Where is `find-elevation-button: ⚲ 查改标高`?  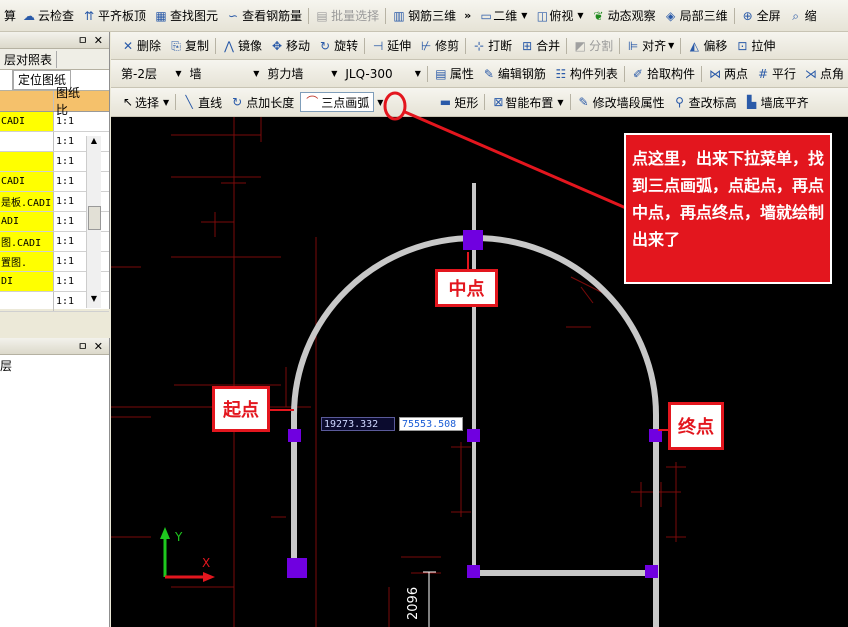
find-elevation-button: ⚲ 查改标高 is located at coordinates (705, 102).